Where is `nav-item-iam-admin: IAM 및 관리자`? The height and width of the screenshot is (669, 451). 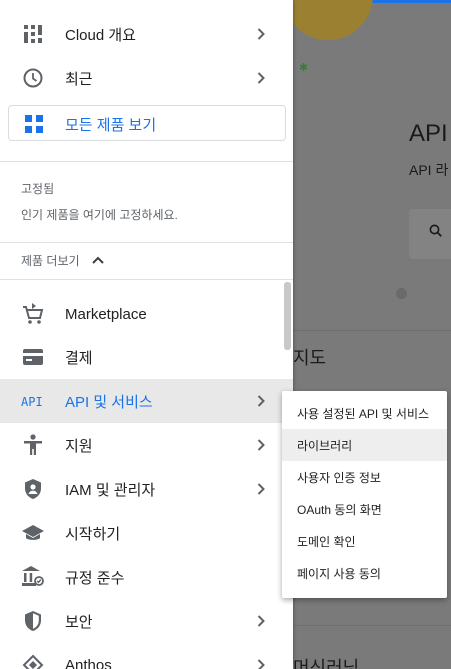 nav-item-iam-admin: IAM 및 관리자 is located at coordinates (146, 489).